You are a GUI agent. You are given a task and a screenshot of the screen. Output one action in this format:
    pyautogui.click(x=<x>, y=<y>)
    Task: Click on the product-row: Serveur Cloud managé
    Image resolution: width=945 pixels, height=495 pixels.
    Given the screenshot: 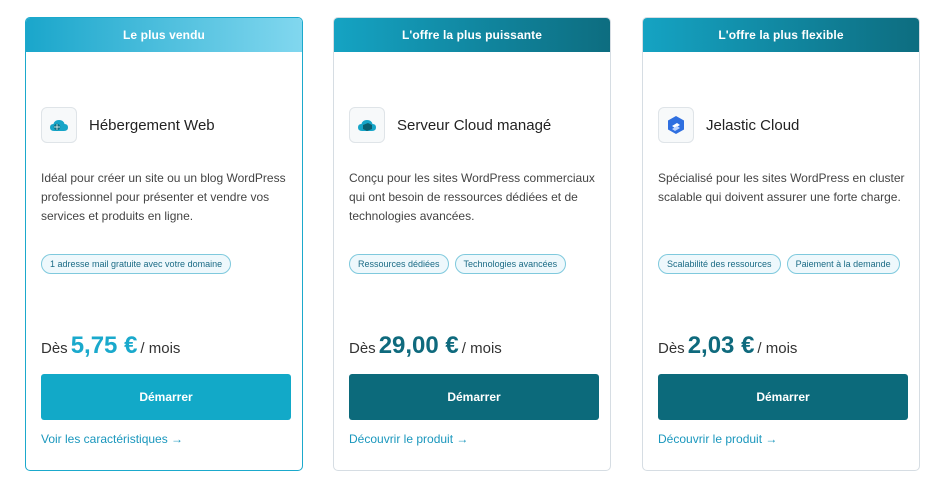 What is the action you would take?
    pyautogui.click(x=450, y=125)
    